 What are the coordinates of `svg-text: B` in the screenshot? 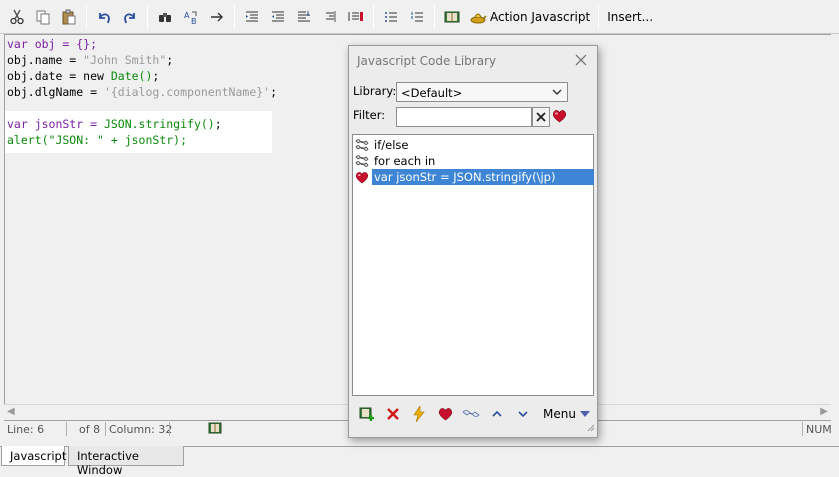 It's located at (194, 21).